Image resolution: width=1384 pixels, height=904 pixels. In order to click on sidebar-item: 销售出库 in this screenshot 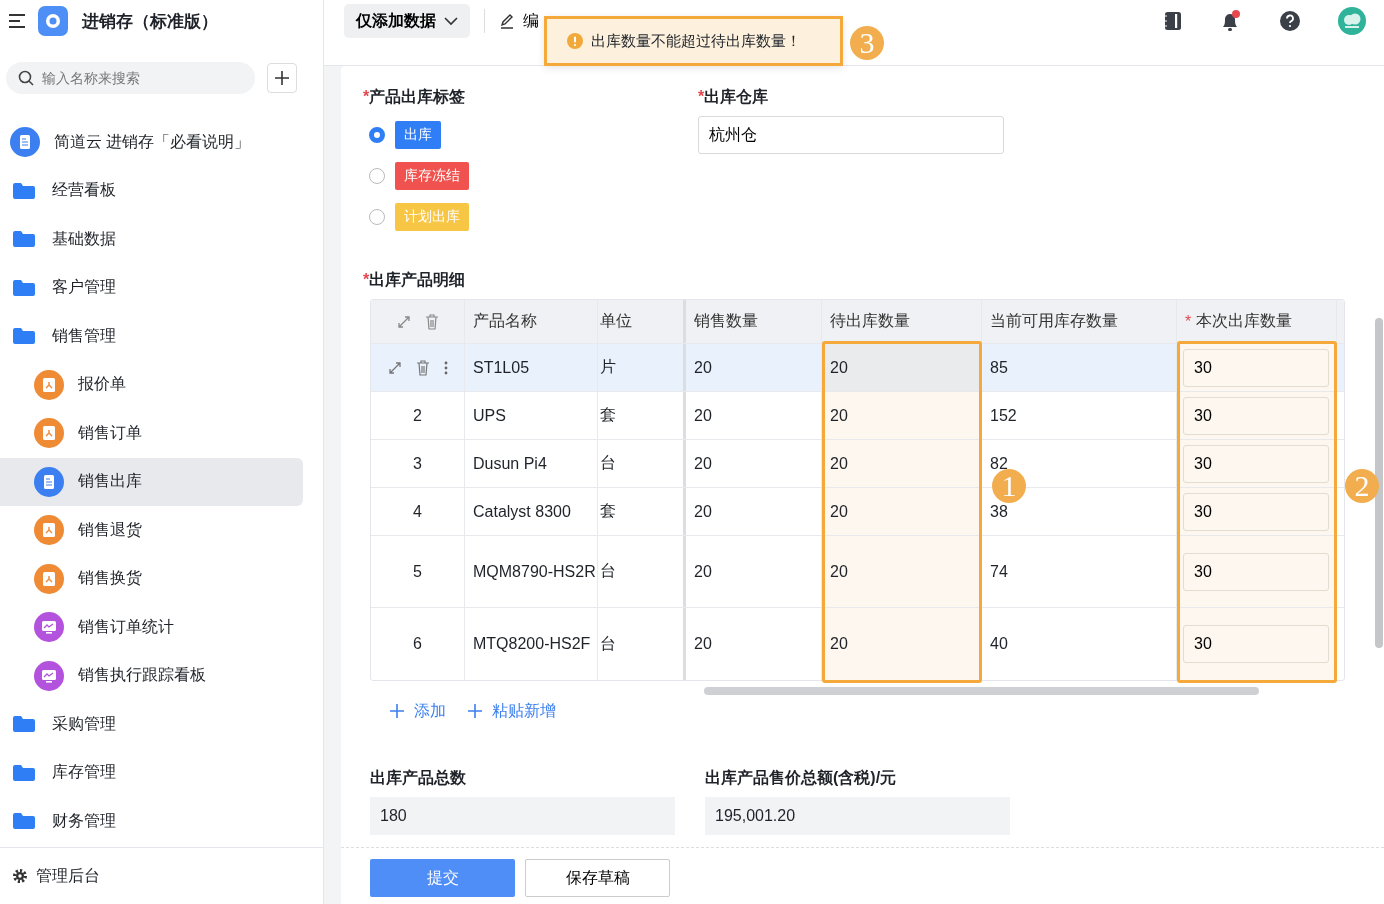, I will do `click(151, 481)`.